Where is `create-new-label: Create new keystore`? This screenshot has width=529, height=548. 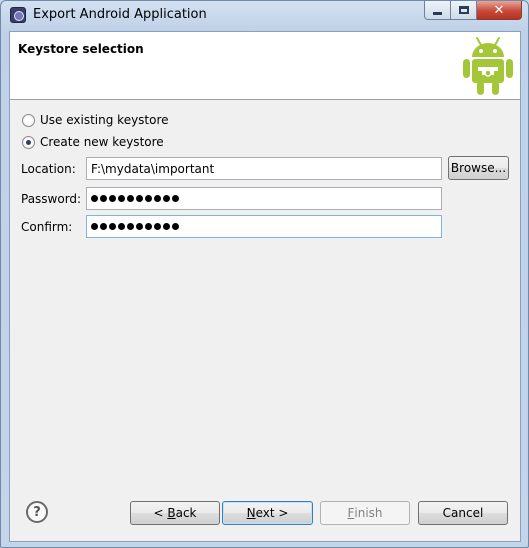
create-new-label: Create new keystore is located at coordinates (102, 142).